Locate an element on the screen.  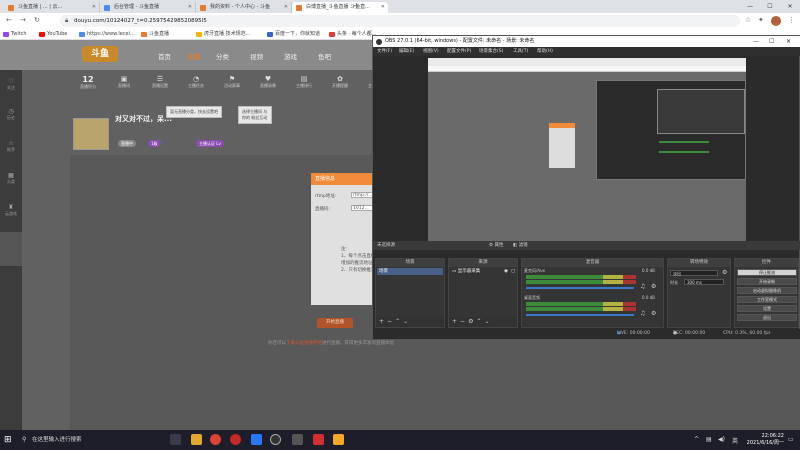
virtual-camera-button: 启动虚拟摄像机 is located at coordinates (767, 290).